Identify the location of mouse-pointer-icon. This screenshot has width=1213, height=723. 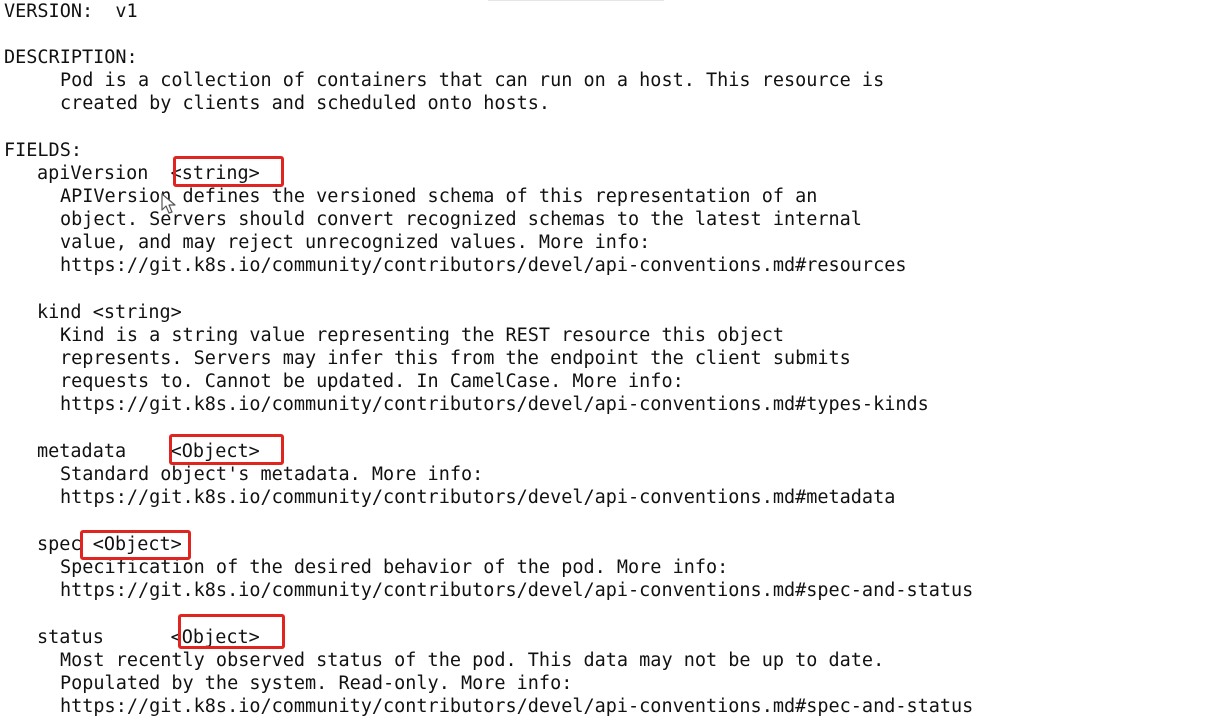
(168, 203).